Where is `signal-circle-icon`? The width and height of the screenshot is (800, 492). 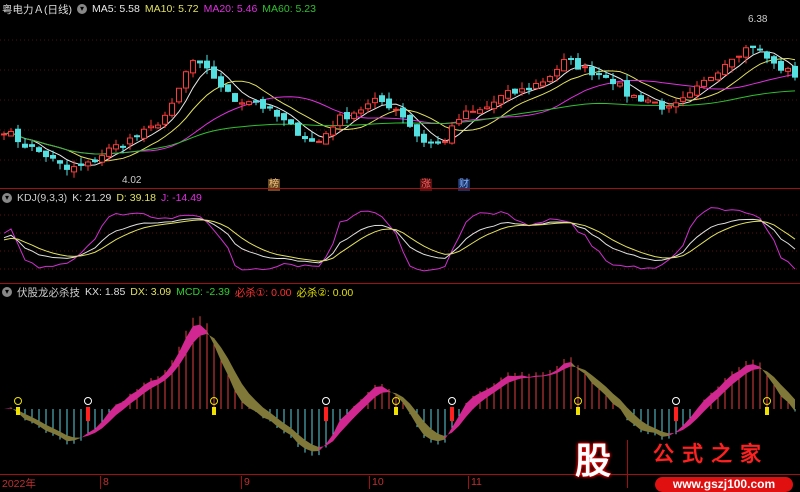 signal-circle-icon is located at coordinates (326, 401).